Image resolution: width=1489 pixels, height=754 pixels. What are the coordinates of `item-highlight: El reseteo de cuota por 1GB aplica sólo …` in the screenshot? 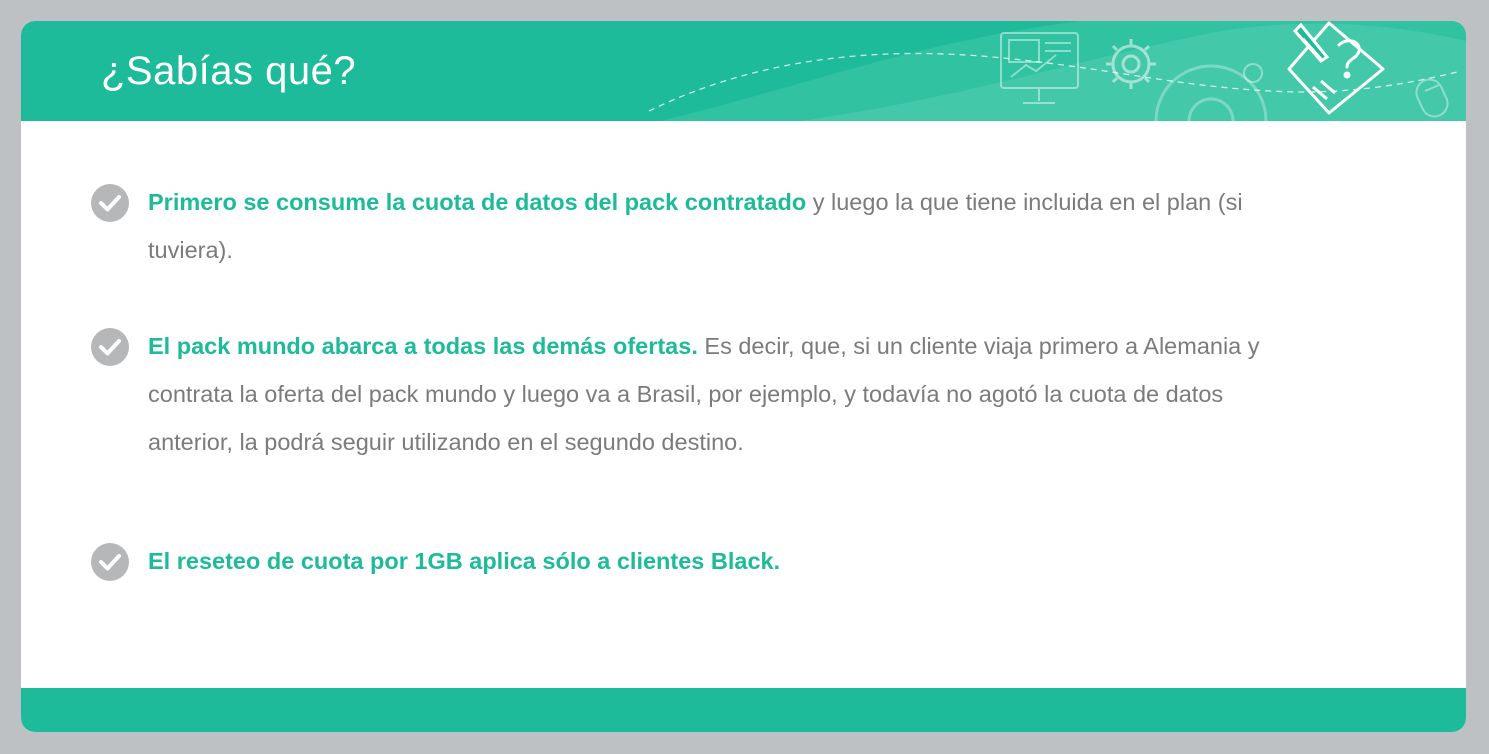 It's located at (464, 561).